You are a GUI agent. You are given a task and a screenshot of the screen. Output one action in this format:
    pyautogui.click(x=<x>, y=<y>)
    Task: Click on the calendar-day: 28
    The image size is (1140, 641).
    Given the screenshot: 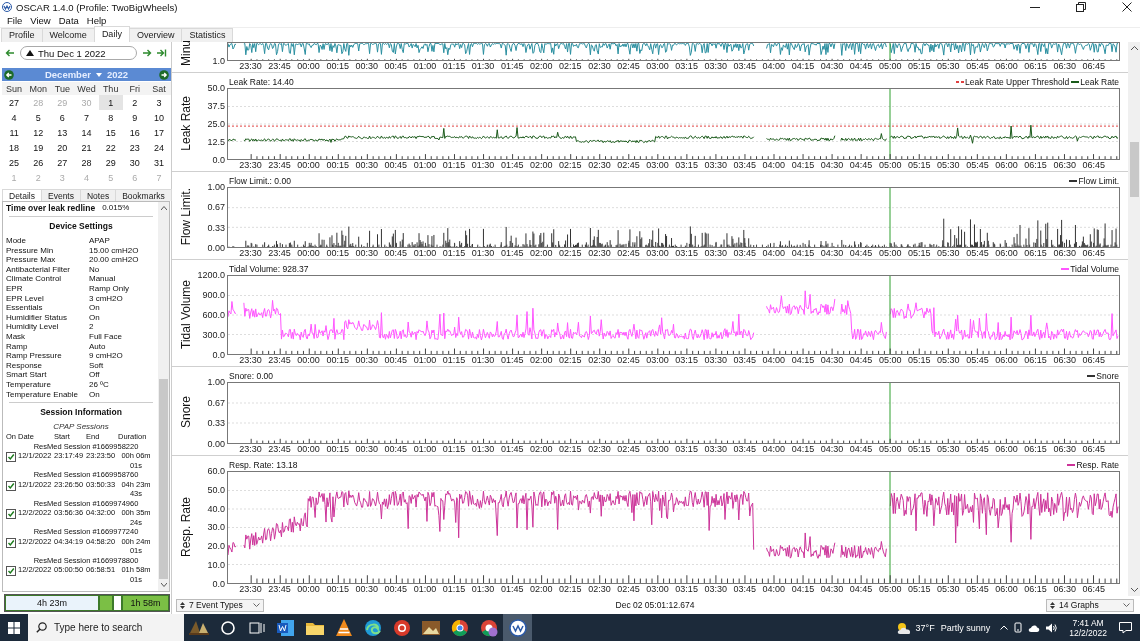 What is the action you would take?
    pyautogui.click(x=86, y=162)
    